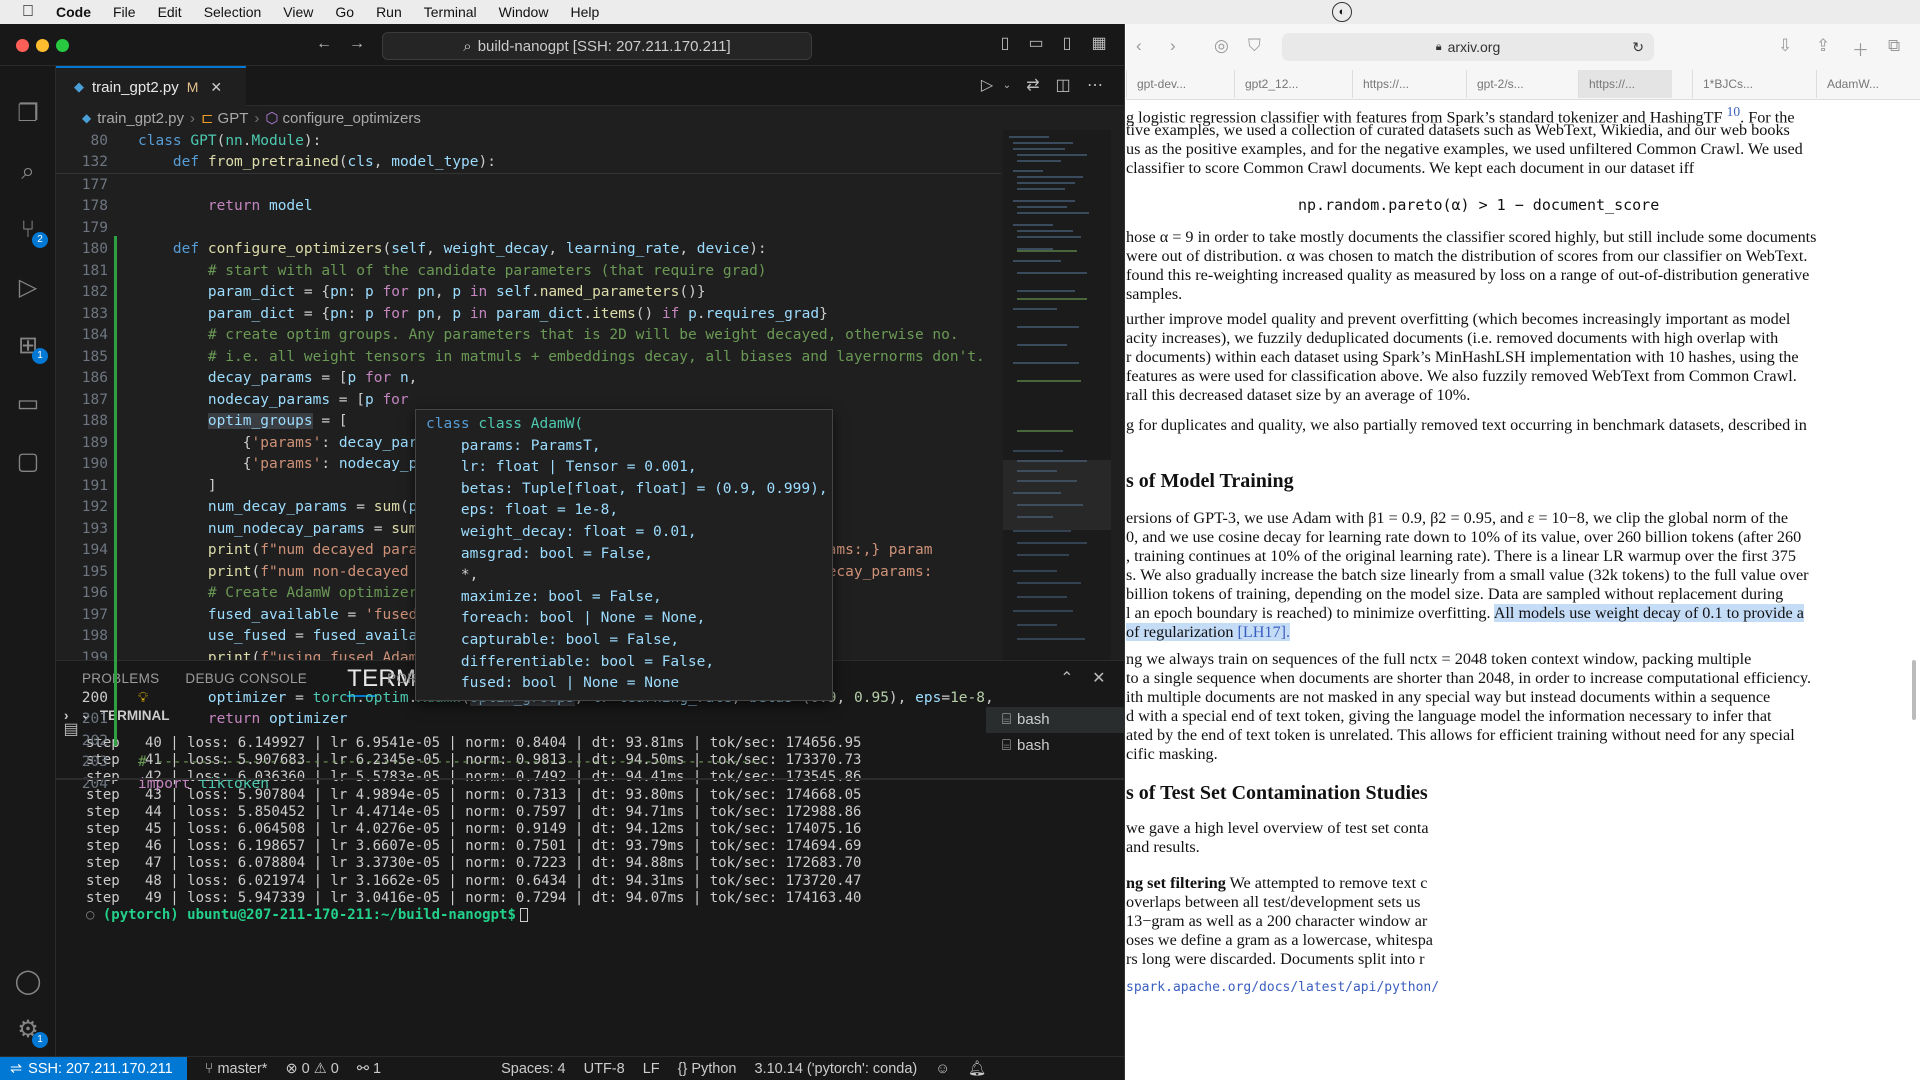  What do you see at coordinates (1033, 86) in the screenshot?
I see `compare-changes-icon: ⇄` at bounding box center [1033, 86].